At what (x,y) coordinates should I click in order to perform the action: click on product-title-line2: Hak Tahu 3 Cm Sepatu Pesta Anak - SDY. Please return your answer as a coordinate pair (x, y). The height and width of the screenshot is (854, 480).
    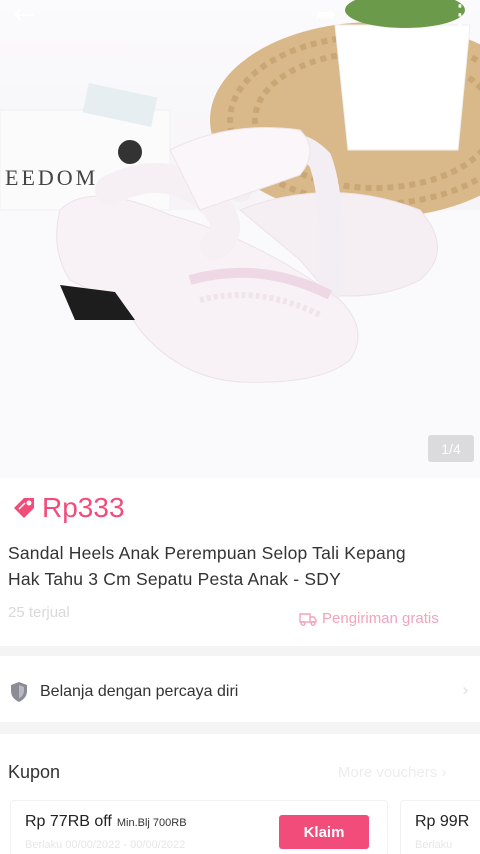
    Looking at the image, I should click on (174, 579).